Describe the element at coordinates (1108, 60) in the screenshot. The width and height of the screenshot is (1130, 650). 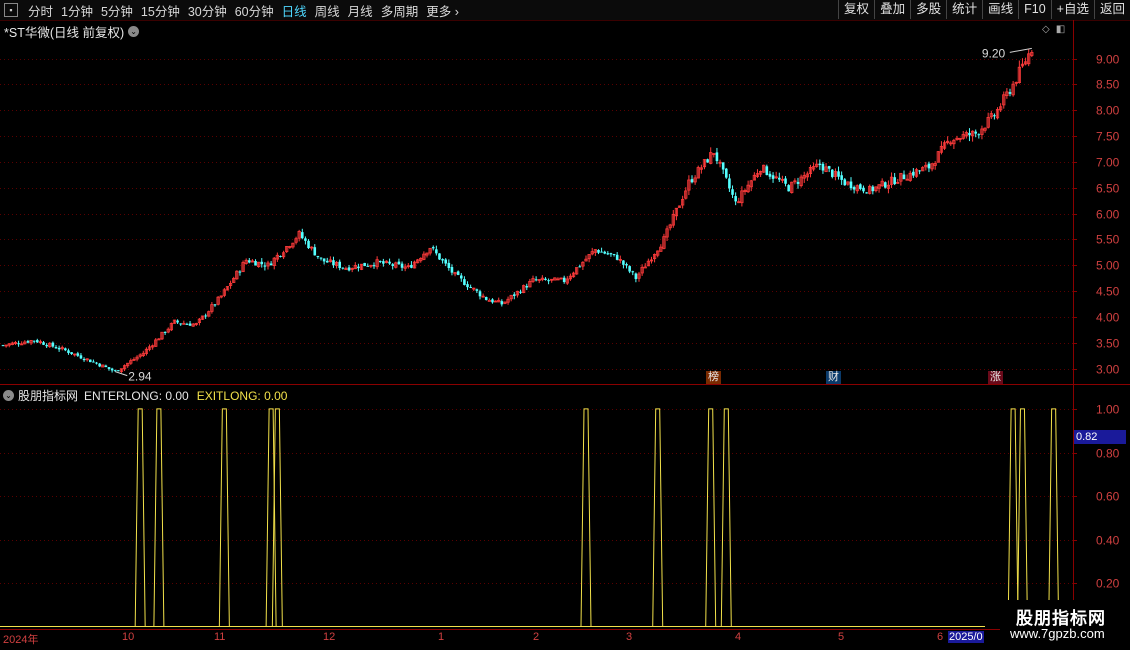
I see `price-tick-label: 9.00` at that location.